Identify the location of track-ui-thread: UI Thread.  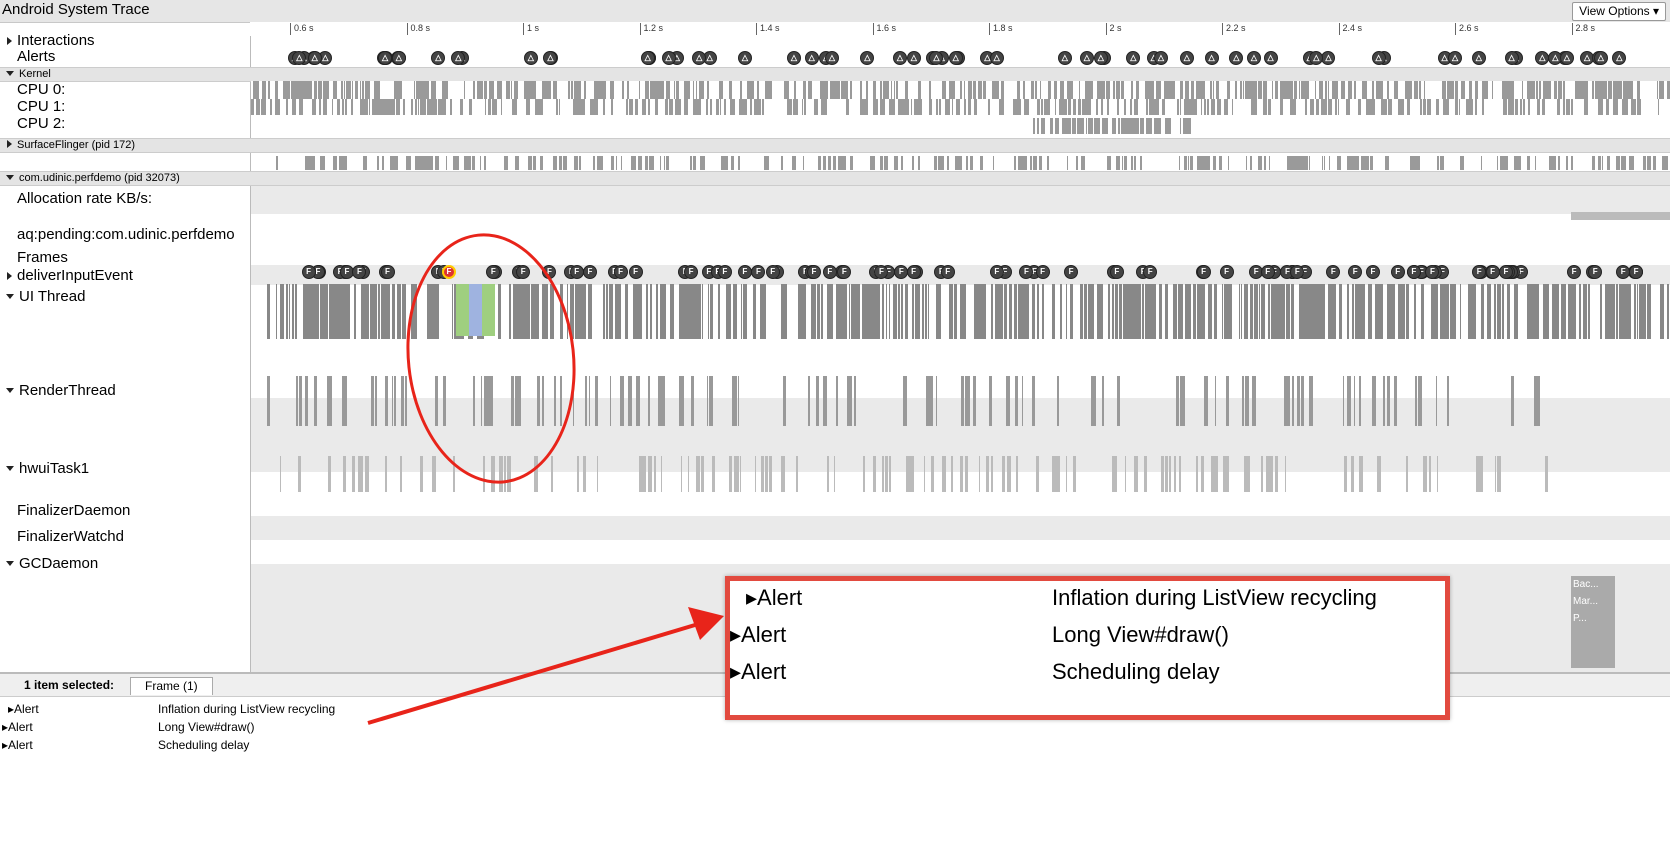
(42, 296).